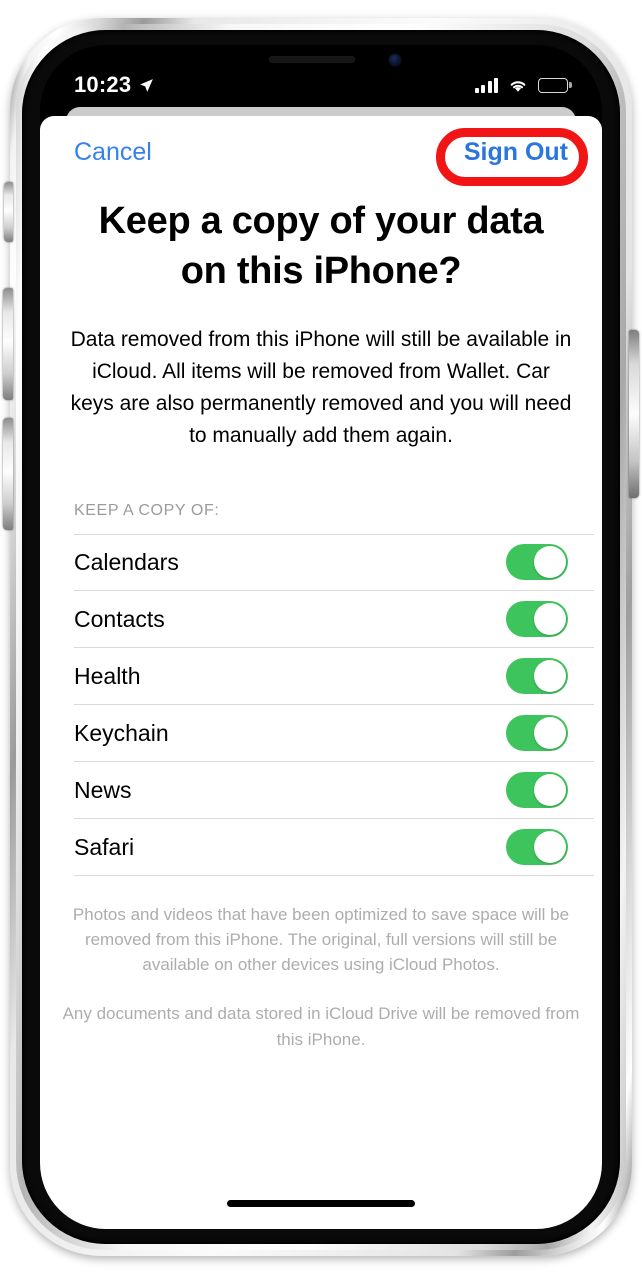 The width and height of the screenshot is (642, 1274). What do you see at coordinates (553, 85) in the screenshot?
I see `battery-low-icon` at bounding box center [553, 85].